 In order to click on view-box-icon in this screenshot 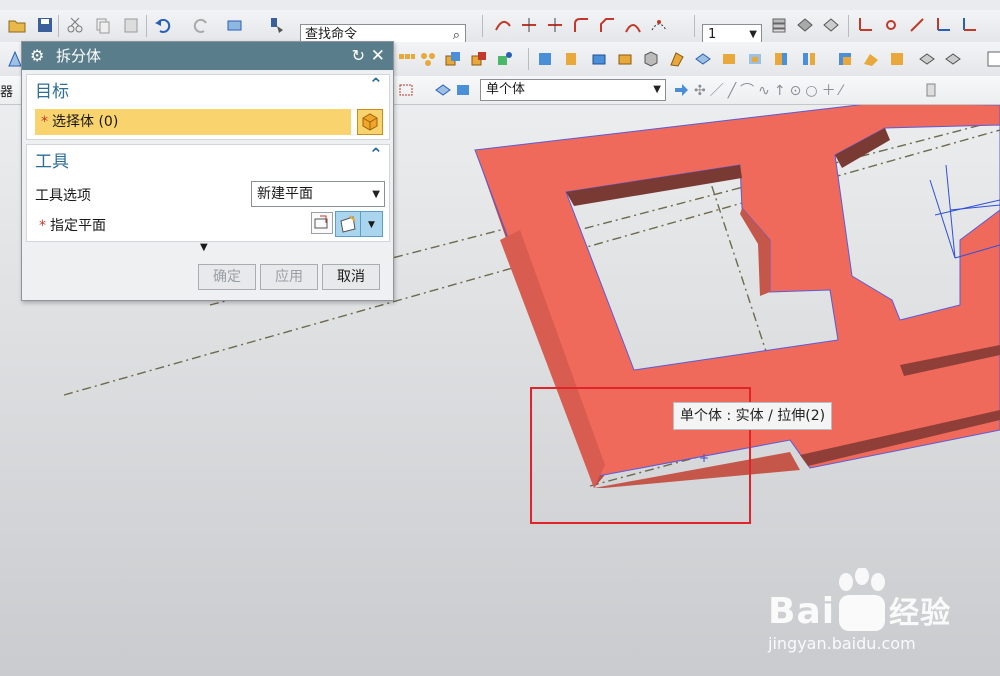, I will do `click(235, 25)`.